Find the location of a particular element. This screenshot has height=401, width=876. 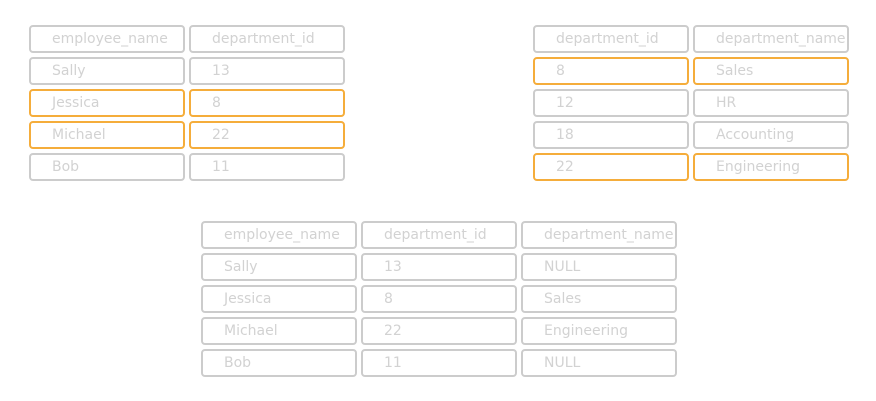

table-cell: HR is located at coordinates (771, 103).